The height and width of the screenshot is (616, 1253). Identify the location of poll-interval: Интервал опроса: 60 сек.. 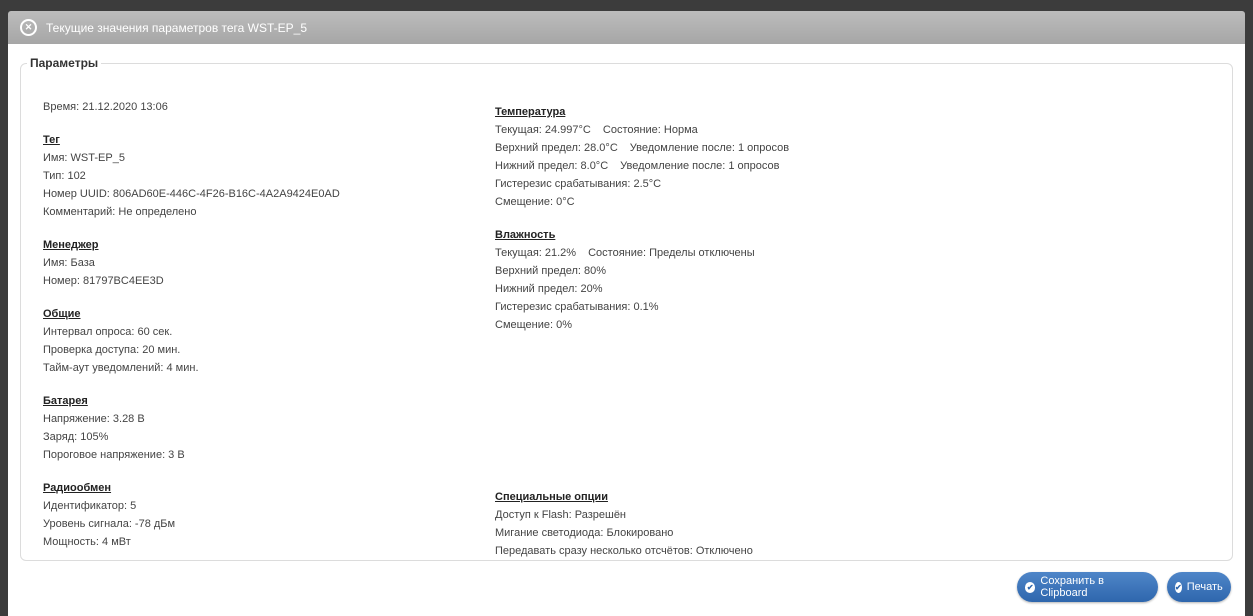
(108, 332).